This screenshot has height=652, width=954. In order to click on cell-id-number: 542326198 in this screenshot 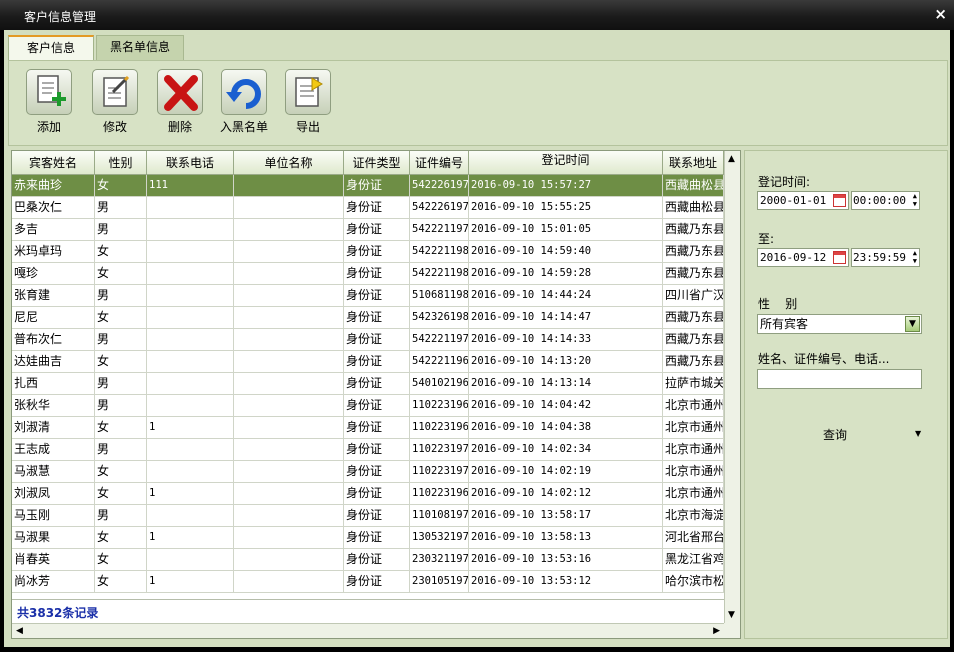, I will do `click(439, 317)`.